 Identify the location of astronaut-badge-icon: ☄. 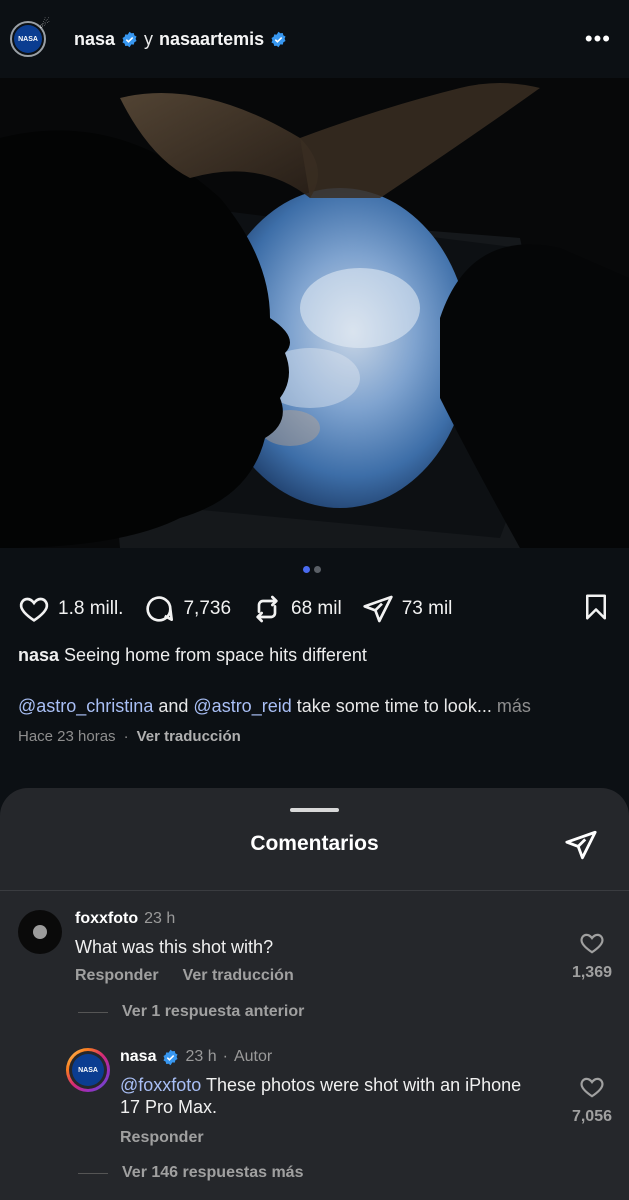
(44, 24).